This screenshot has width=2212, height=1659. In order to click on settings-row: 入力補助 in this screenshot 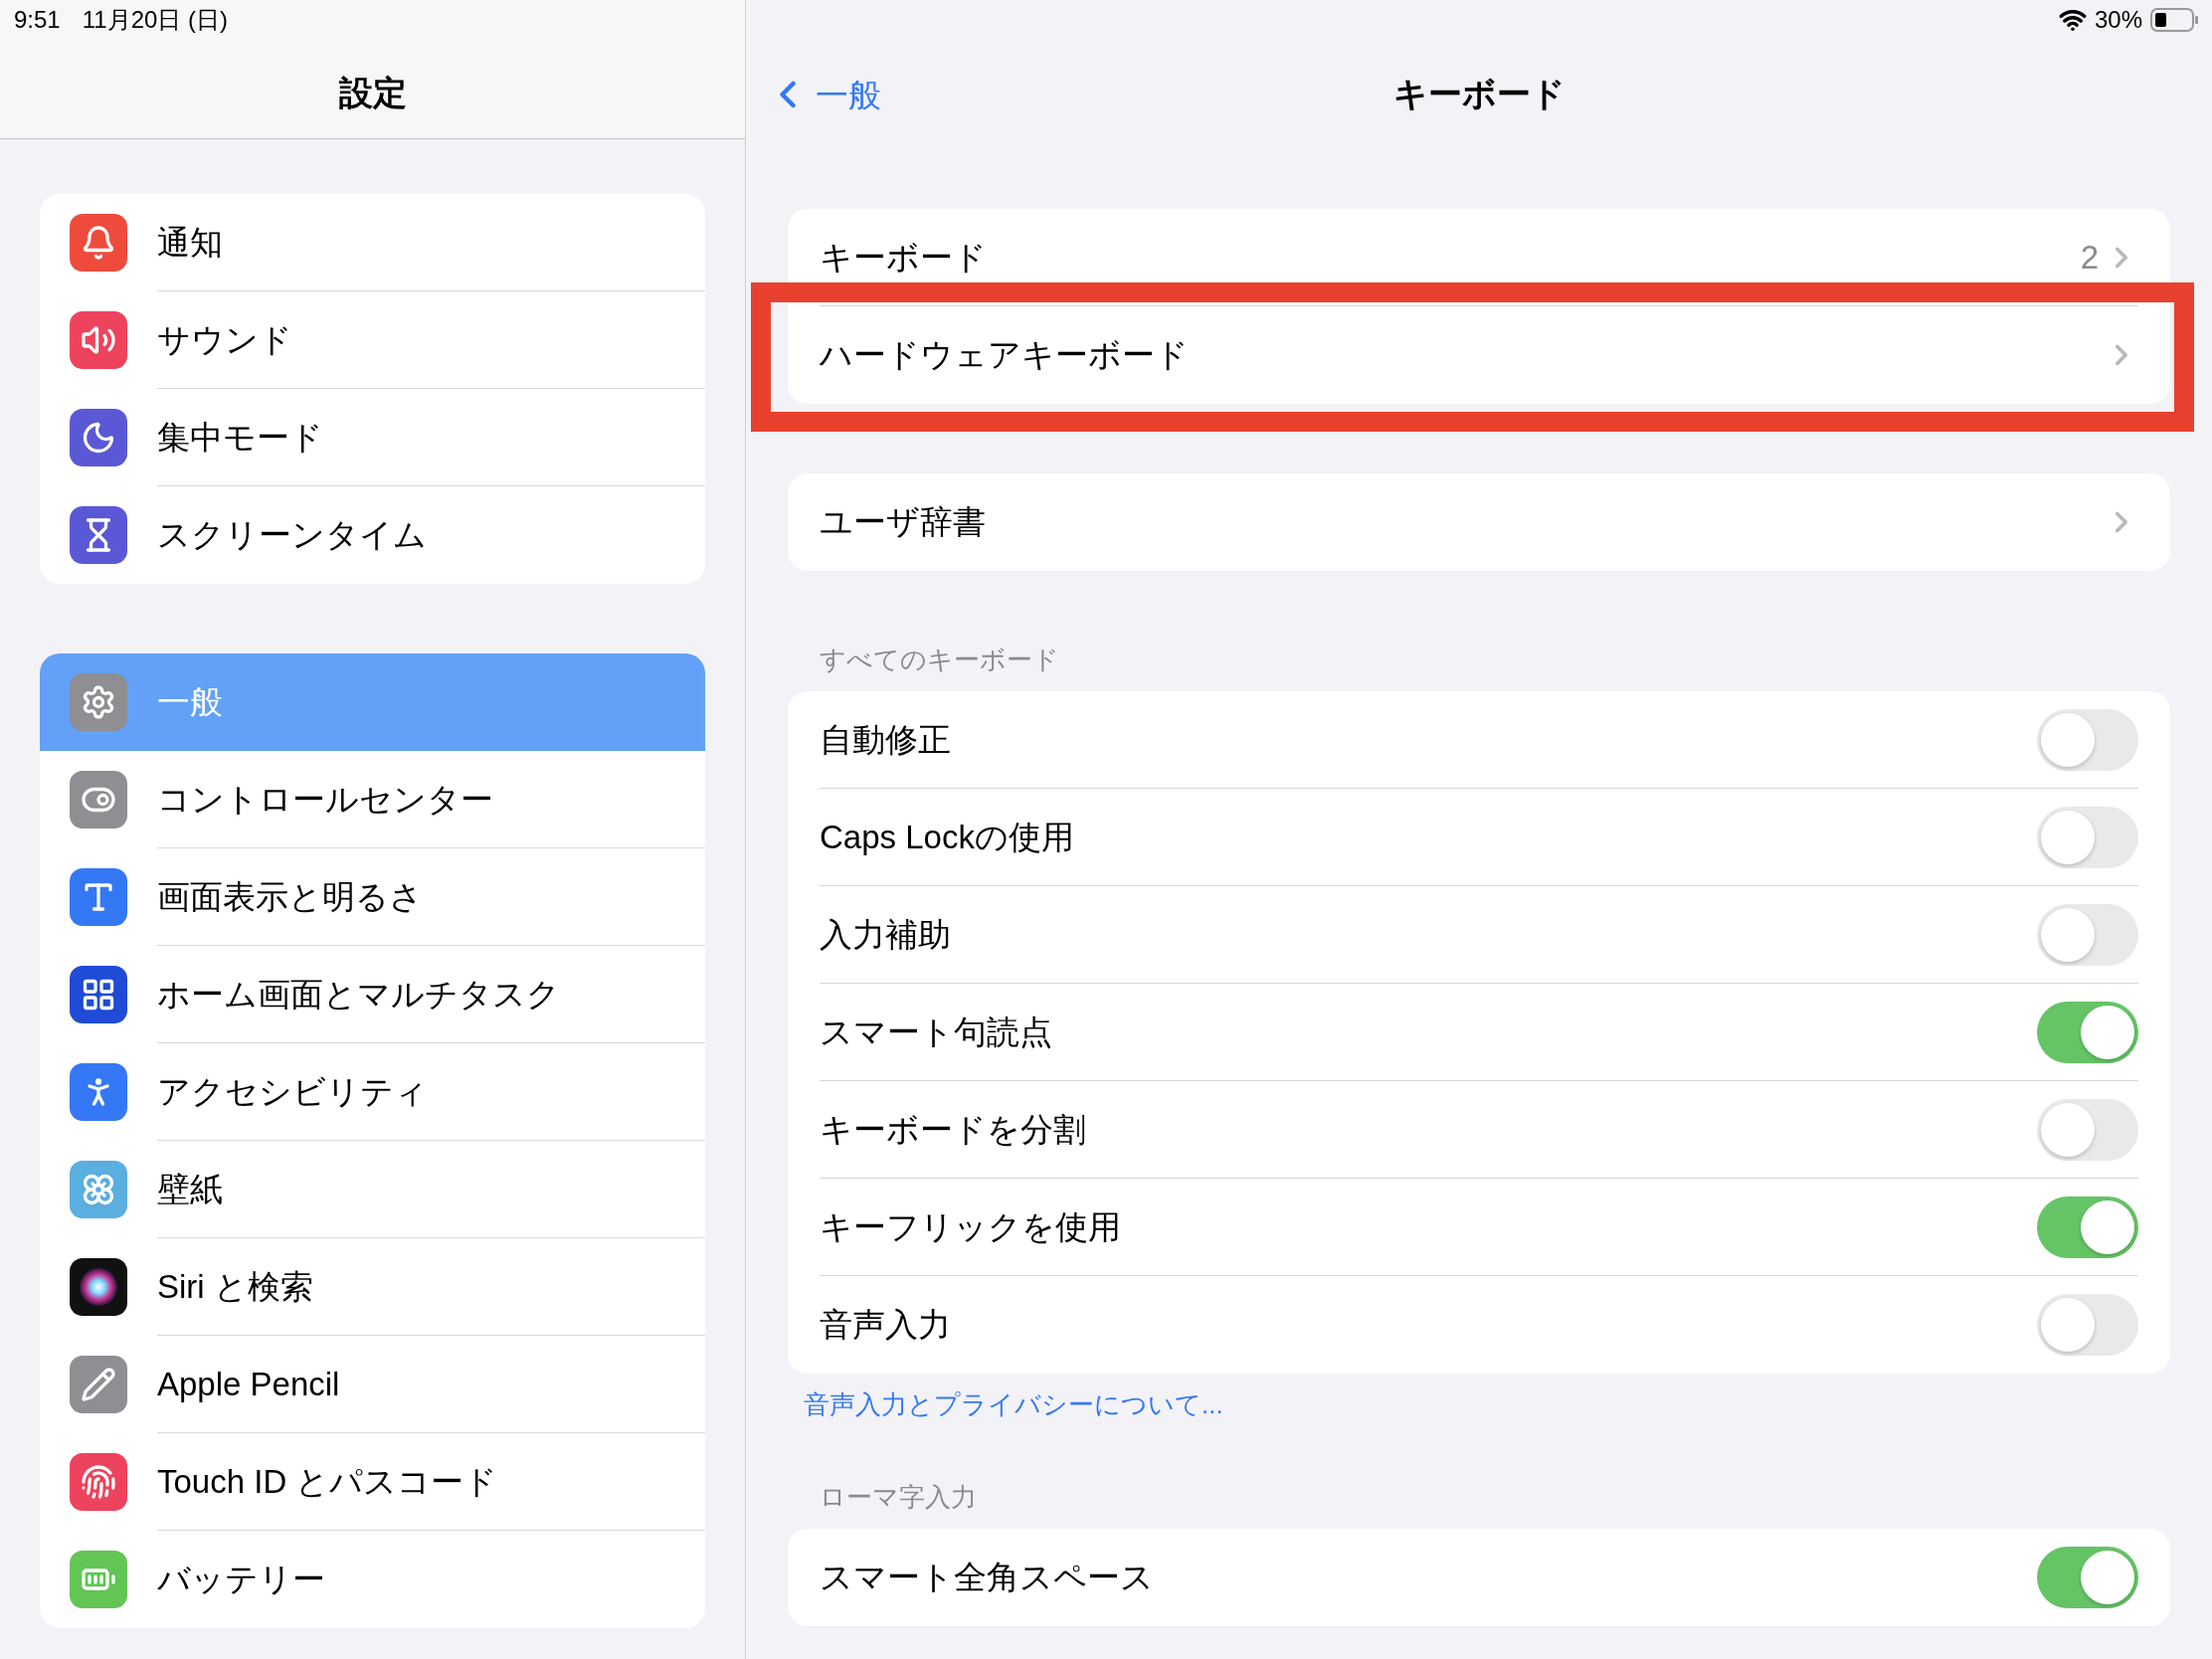, I will do `click(1479, 935)`.